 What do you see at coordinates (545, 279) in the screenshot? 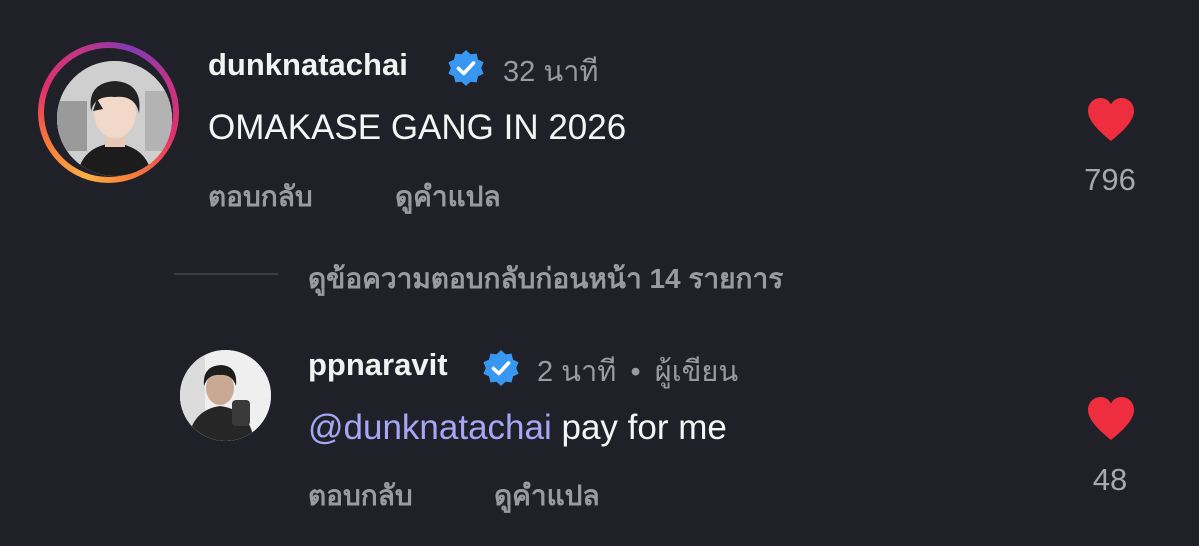
I see `view-previous-replies-button: ดูข้อความตอบกลับก่อนหน้า 14 รายการ` at bounding box center [545, 279].